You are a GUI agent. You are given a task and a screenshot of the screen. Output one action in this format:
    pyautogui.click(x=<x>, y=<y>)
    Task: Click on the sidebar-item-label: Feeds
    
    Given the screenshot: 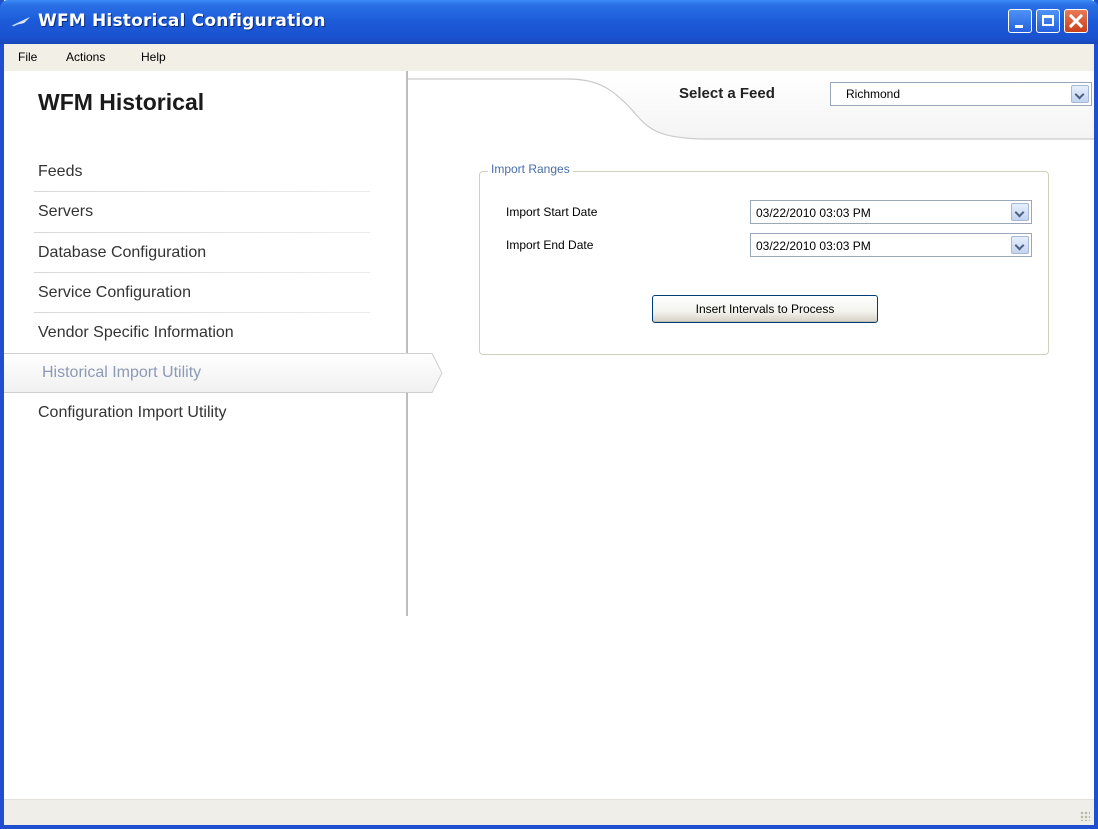 What is the action you would take?
    pyautogui.click(x=60, y=171)
    